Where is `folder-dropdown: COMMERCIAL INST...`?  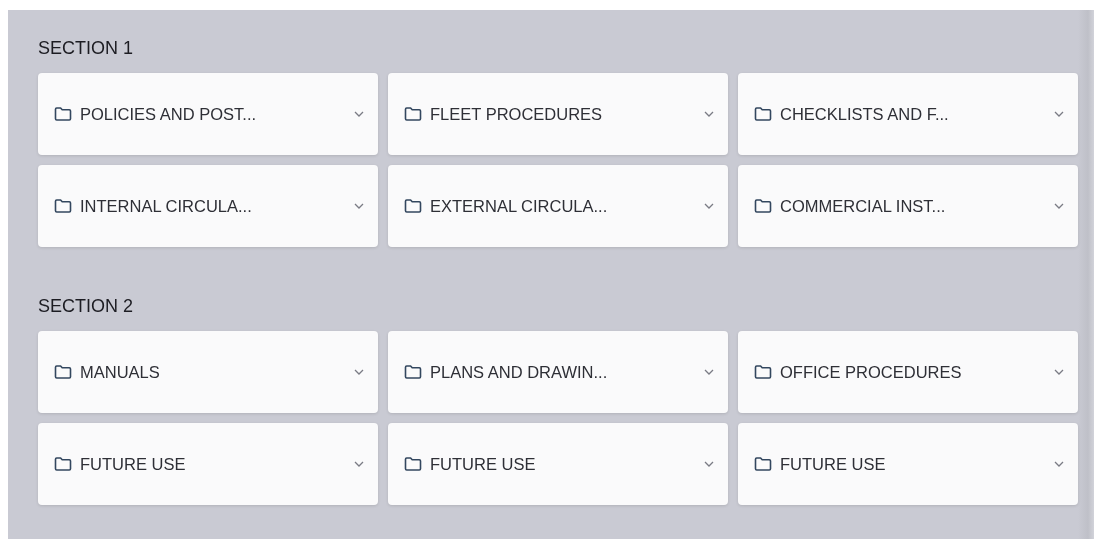 folder-dropdown: COMMERCIAL INST... is located at coordinates (908, 206).